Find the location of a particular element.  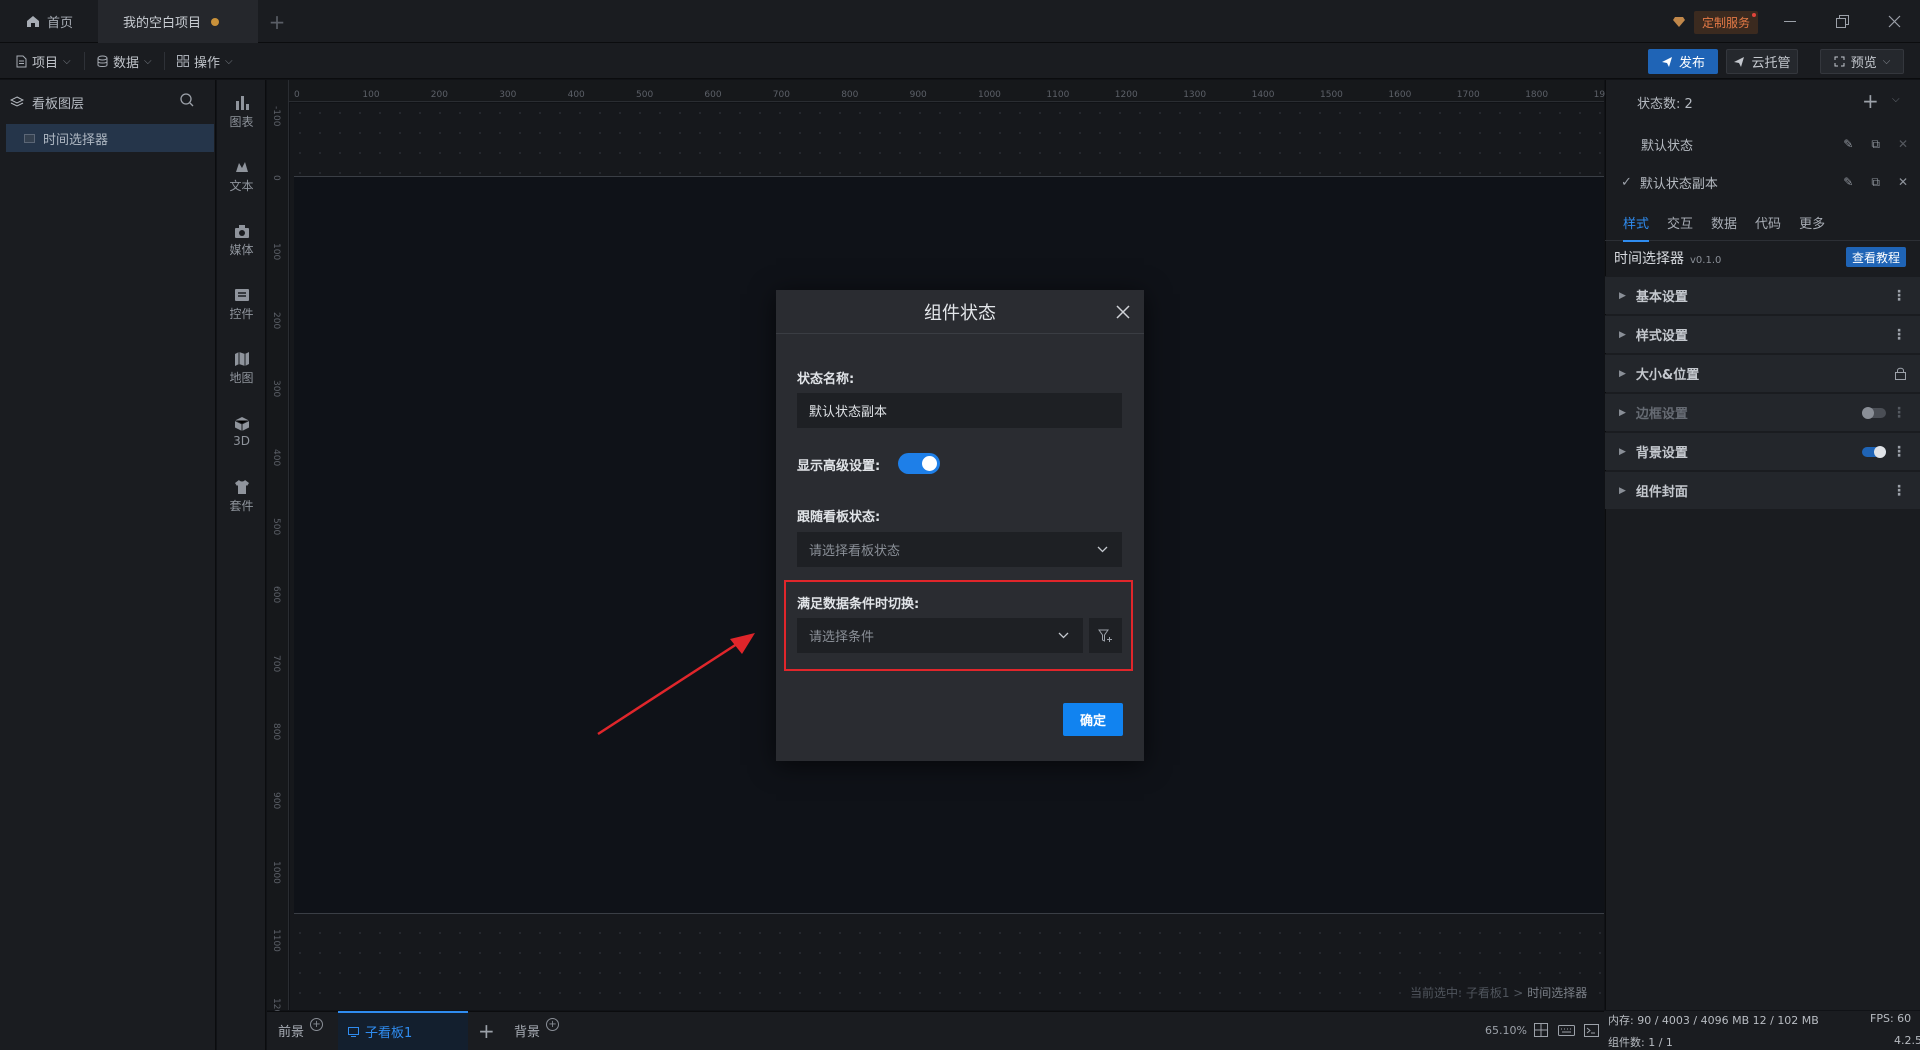

library-chart-label: 图表 is located at coordinates (241, 121).